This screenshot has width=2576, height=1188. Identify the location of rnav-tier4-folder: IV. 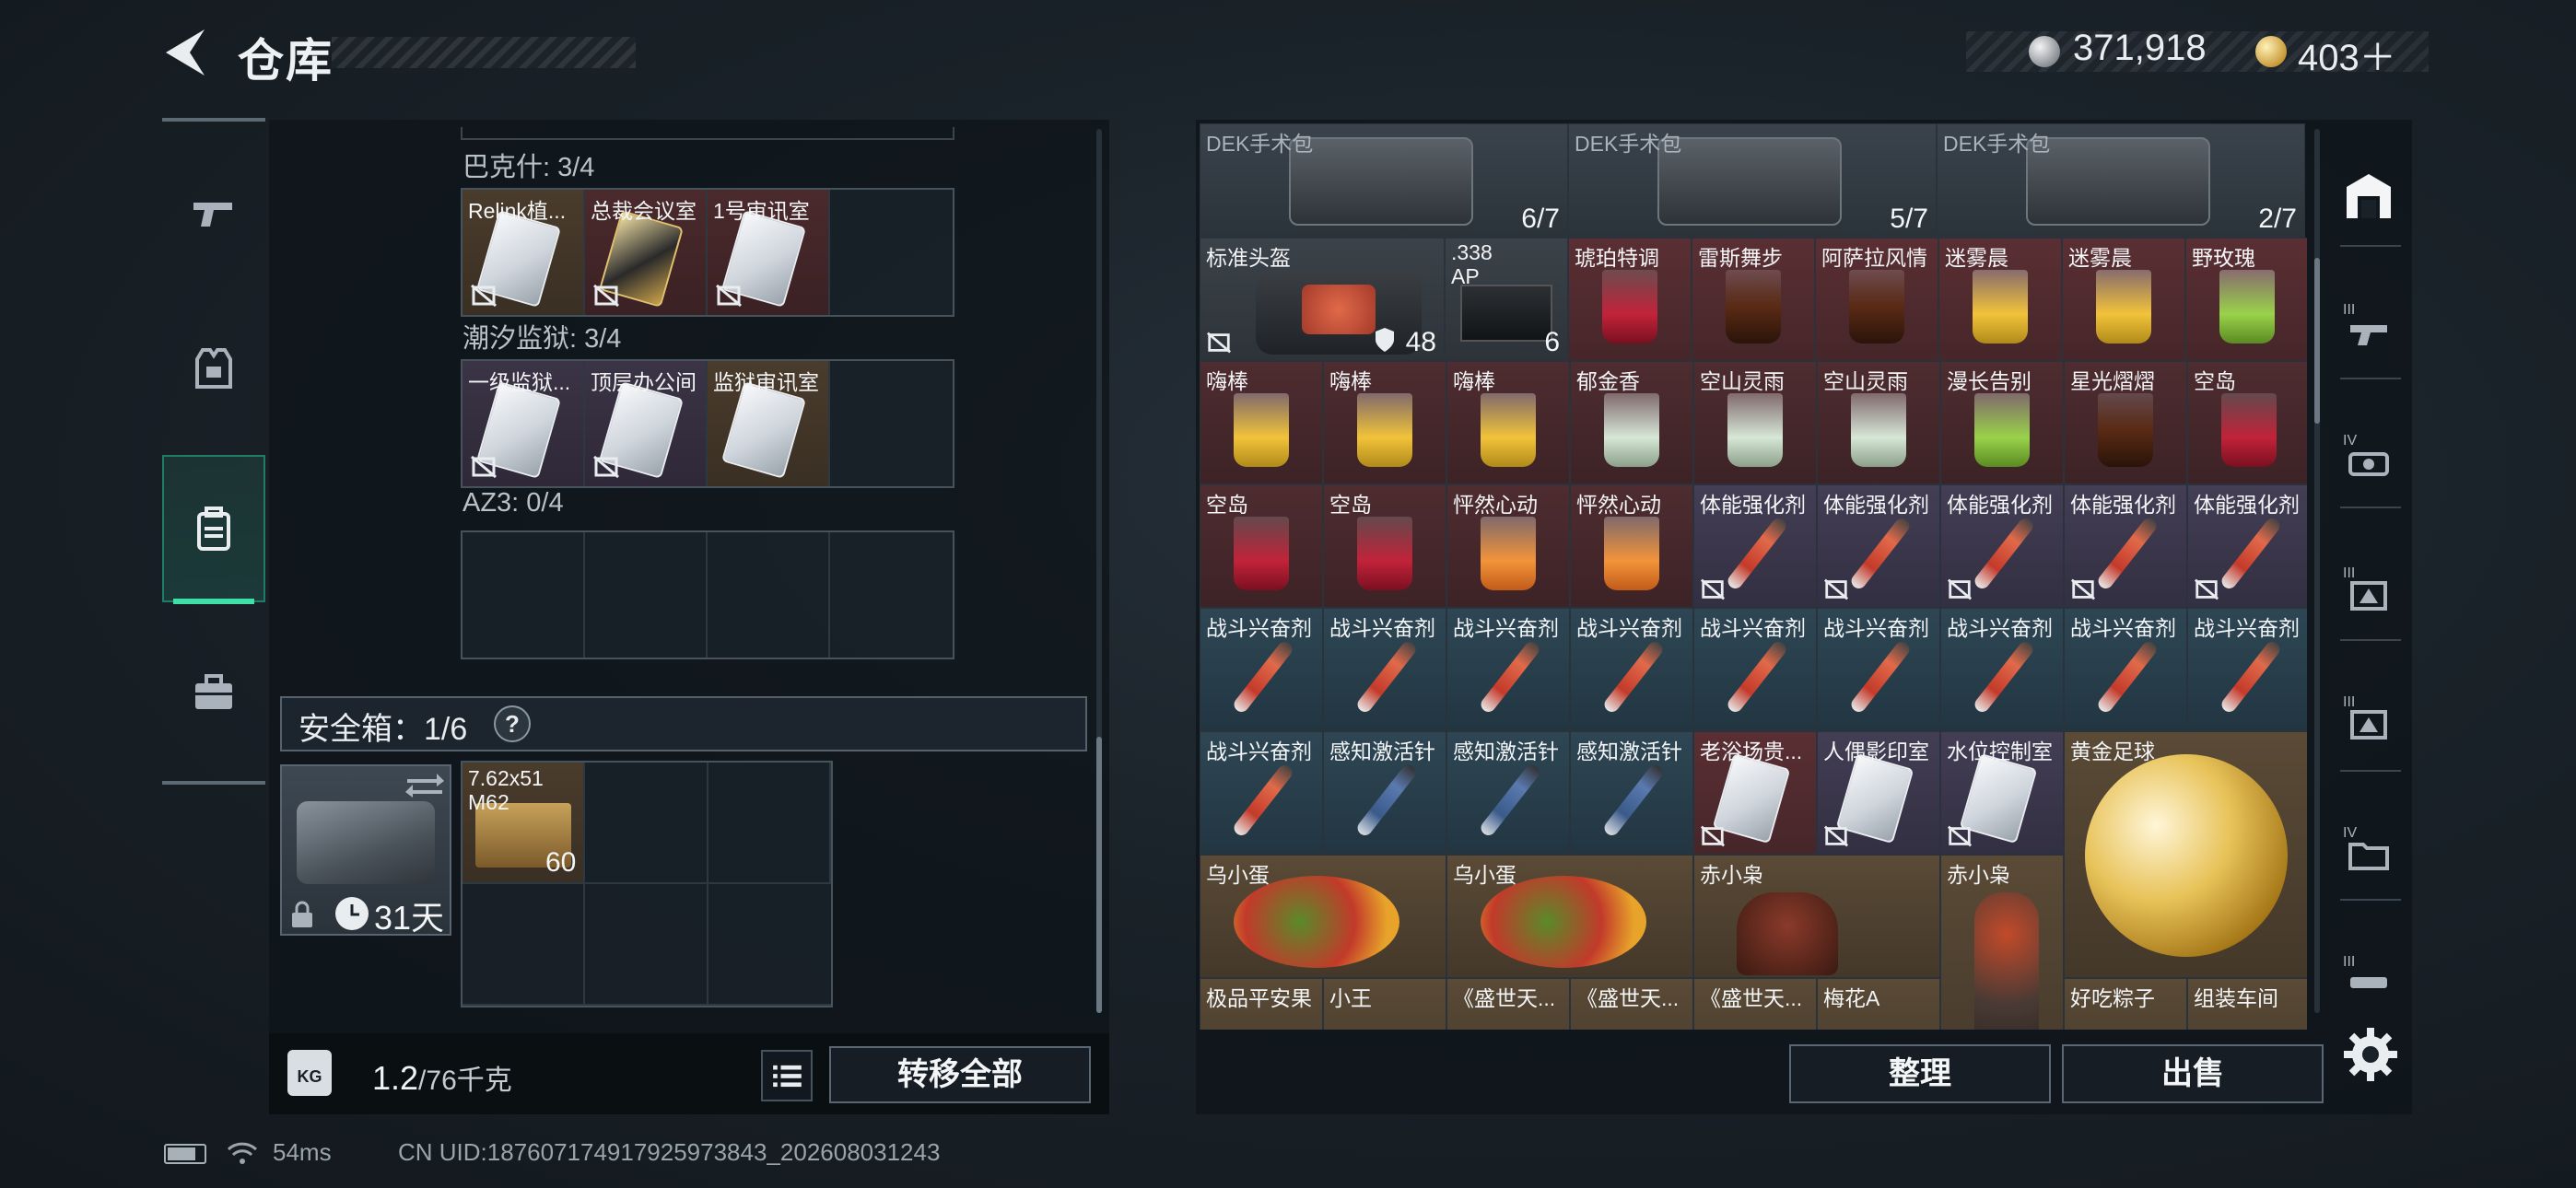
(2368, 848).